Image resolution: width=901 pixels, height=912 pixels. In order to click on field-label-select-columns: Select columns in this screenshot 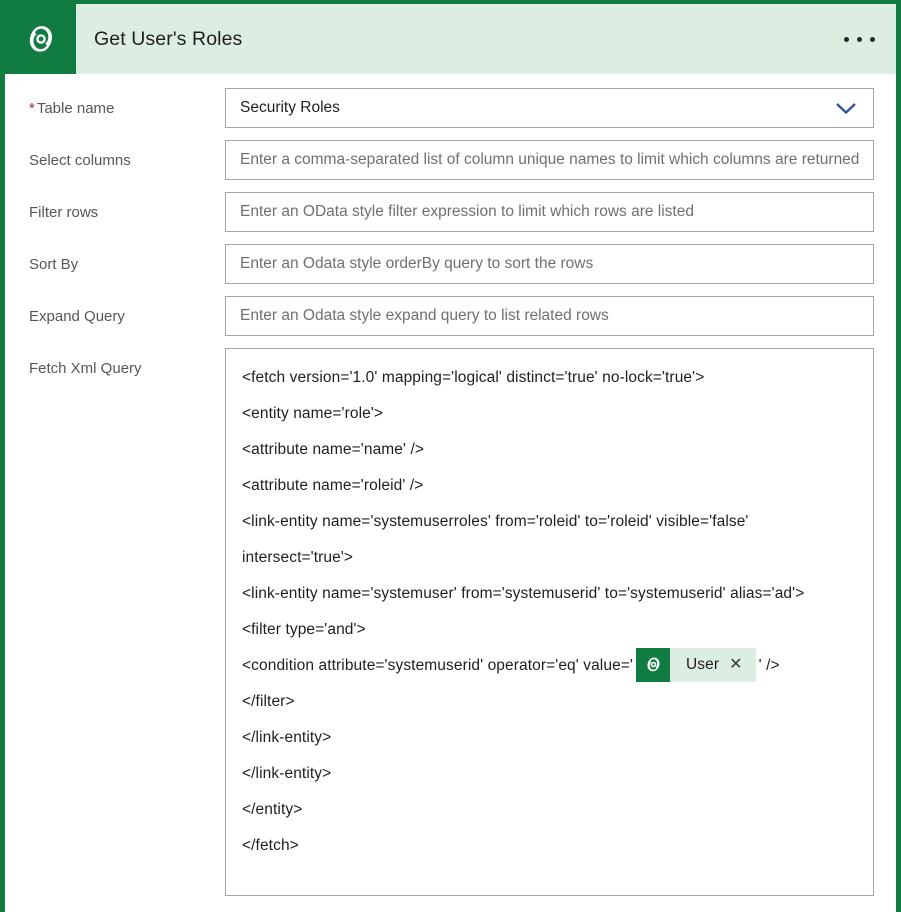, I will do `click(80, 160)`.